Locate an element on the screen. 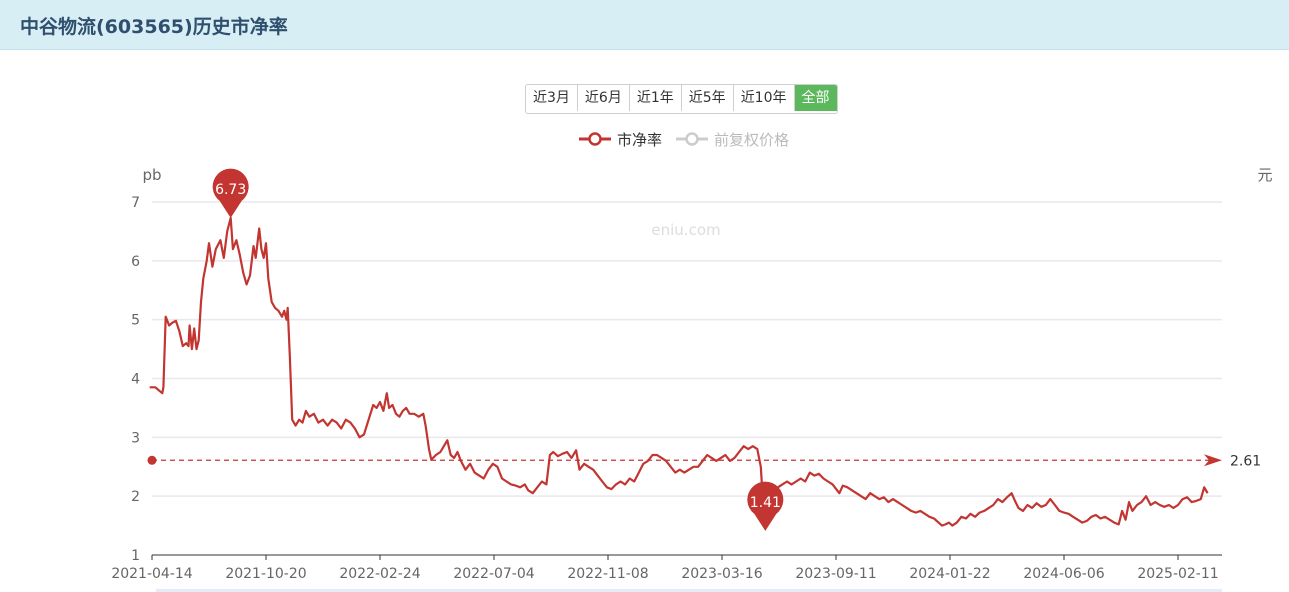  min-value-marker-label: 1.41 is located at coordinates (765, 503).